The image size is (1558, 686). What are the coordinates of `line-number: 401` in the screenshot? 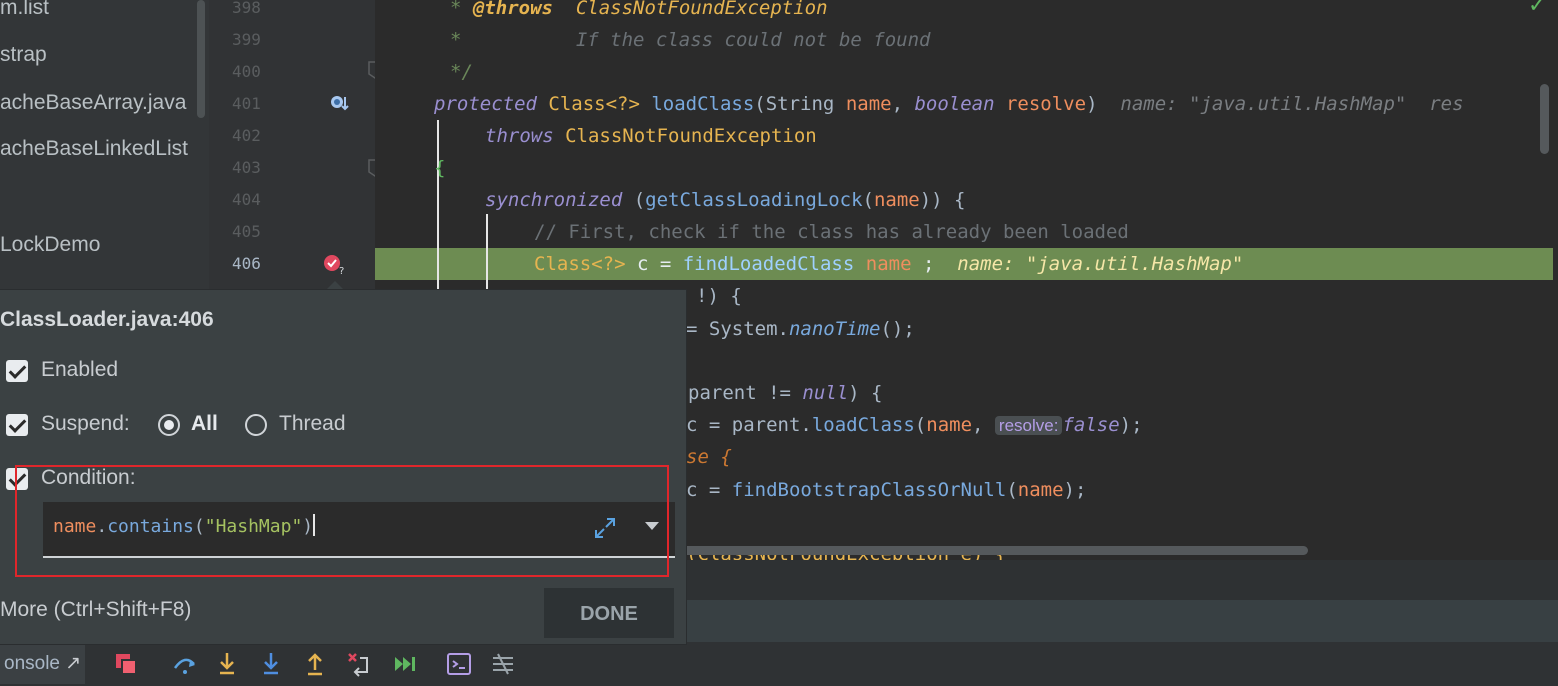 It's located at (246, 103).